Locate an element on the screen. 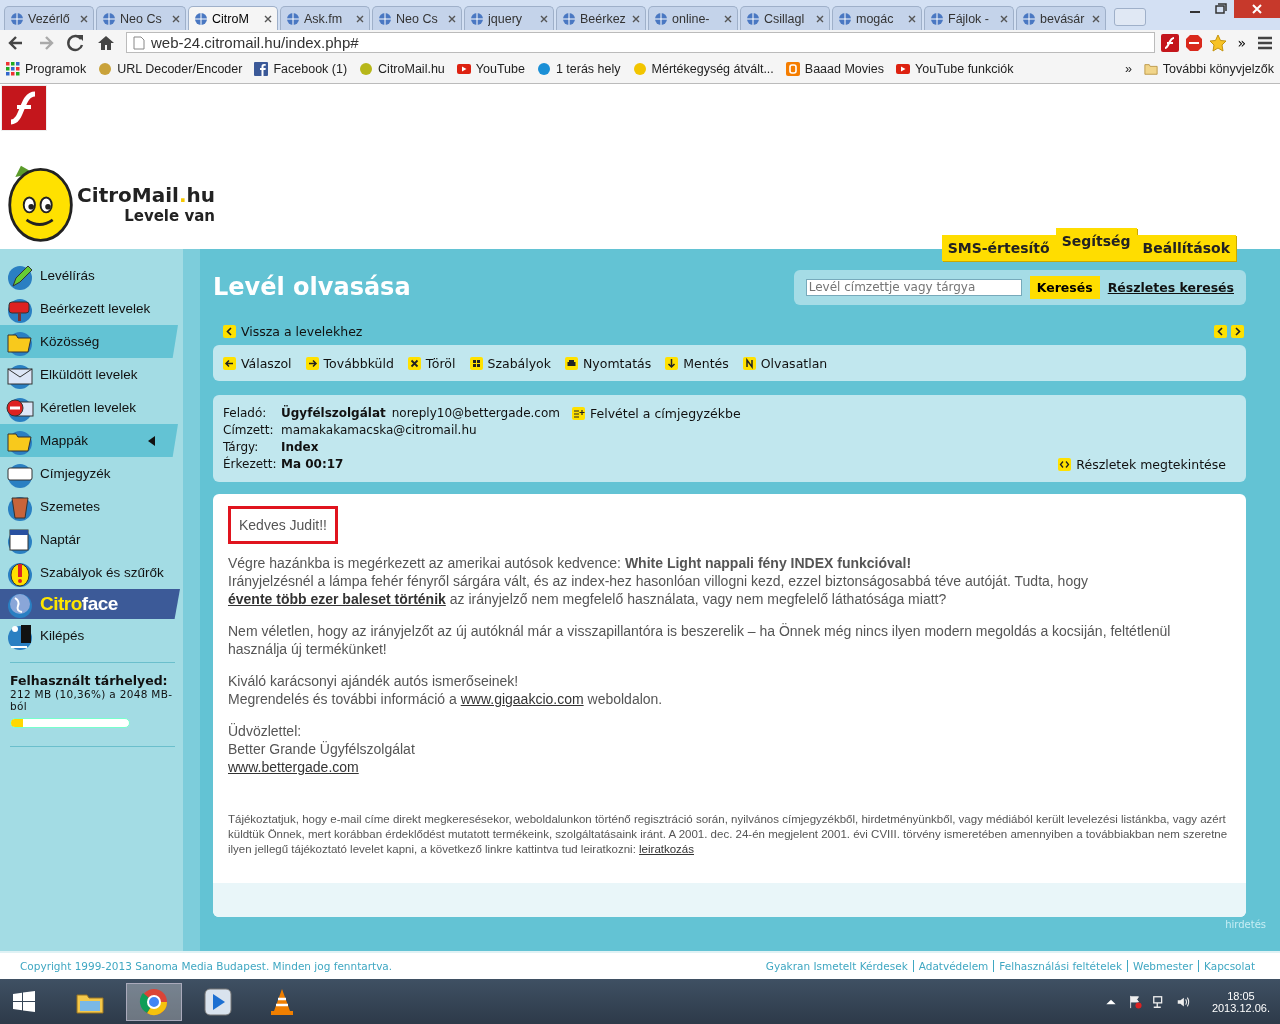 The height and width of the screenshot is (1024, 1280). top-nav-tab: Segítség is located at coordinates (1096, 244).